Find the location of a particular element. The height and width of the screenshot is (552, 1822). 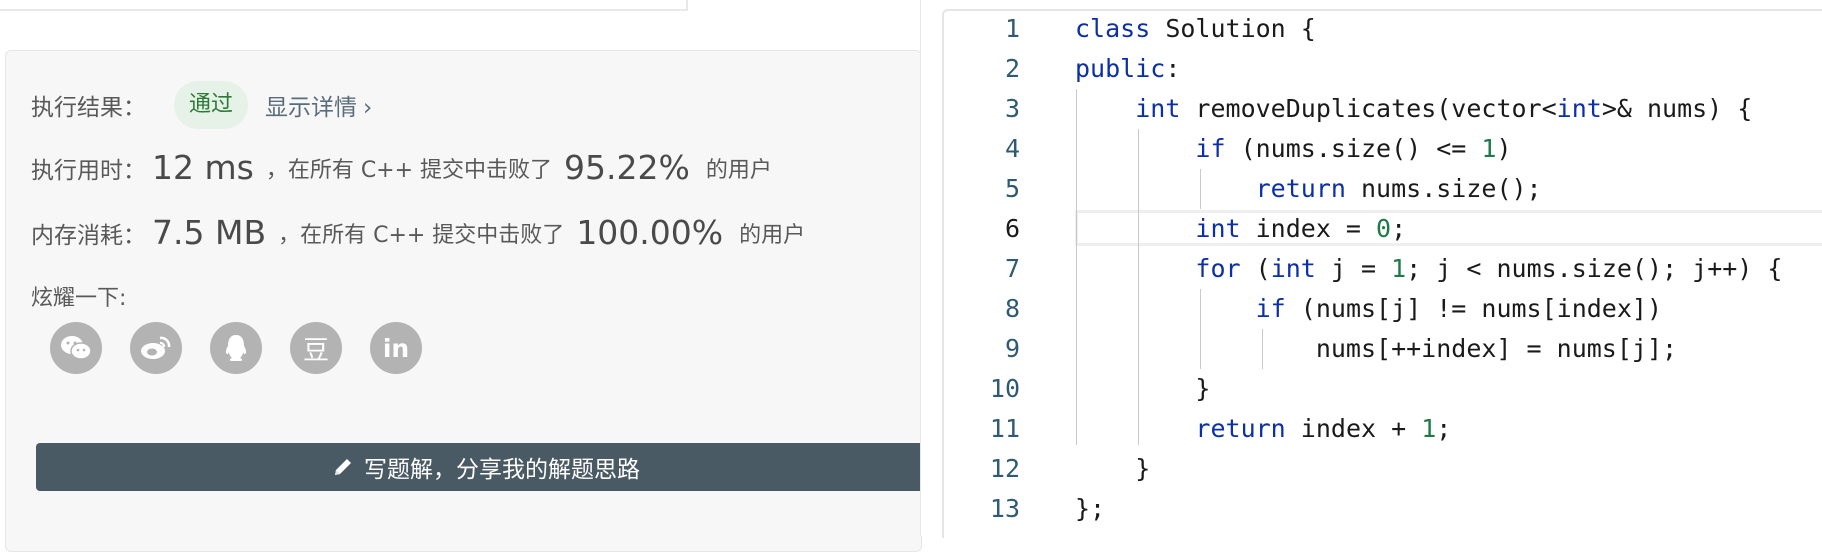

linkedin-icon: in is located at coordinates (396, 348).